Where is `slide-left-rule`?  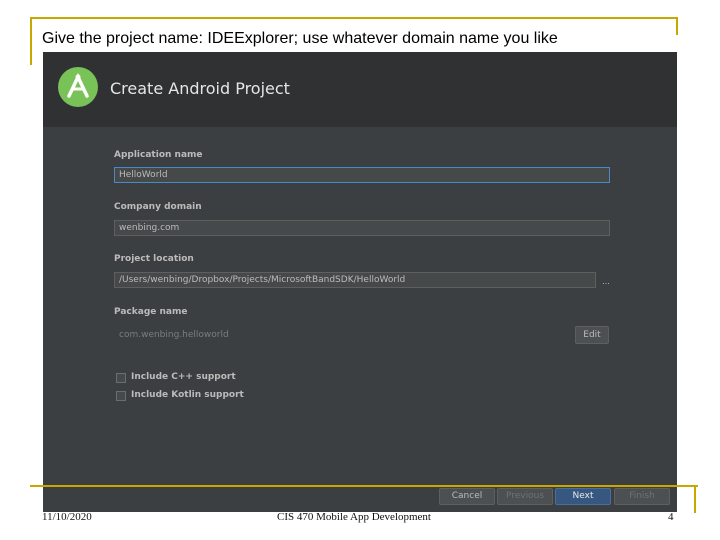
slide-left-rule is located at coordinates (31, 41).